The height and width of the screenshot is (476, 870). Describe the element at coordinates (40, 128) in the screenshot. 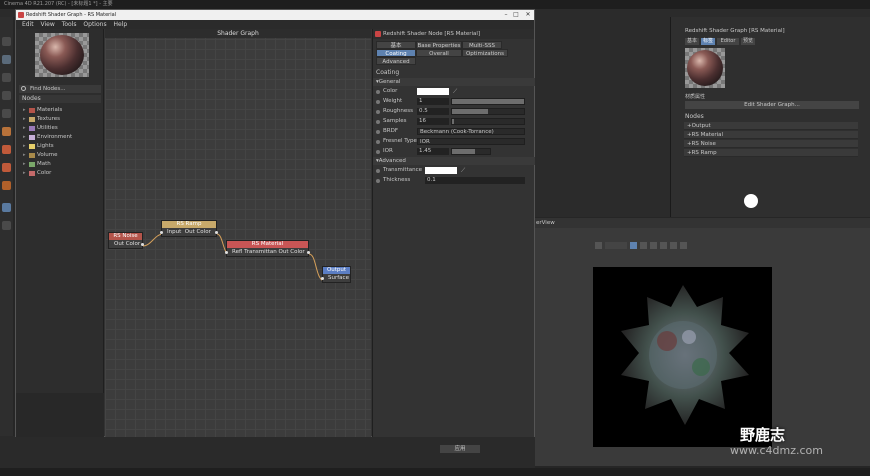

I see `node-category-utilities: ▸ Utilities` at that location.